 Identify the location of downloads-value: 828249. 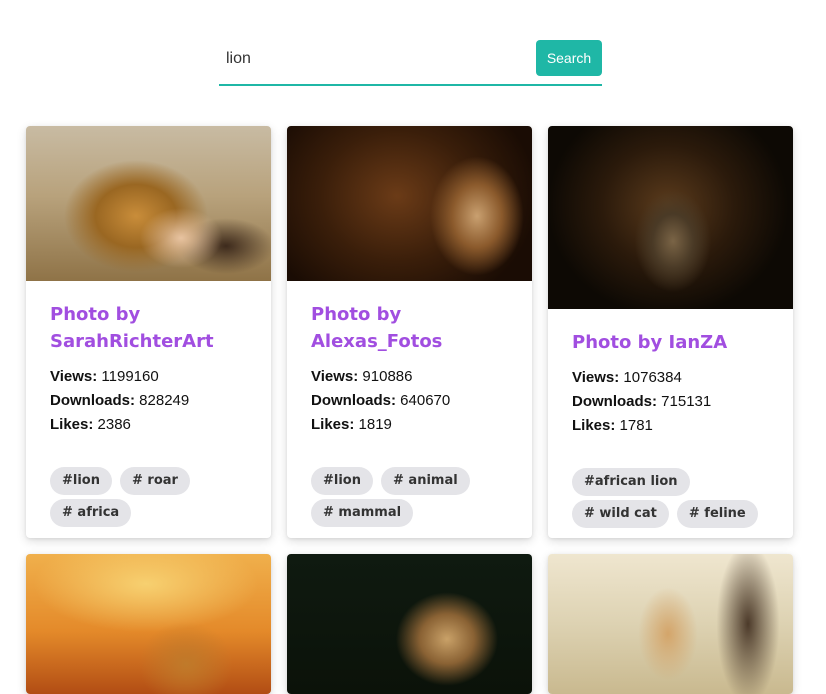
(164, 400).